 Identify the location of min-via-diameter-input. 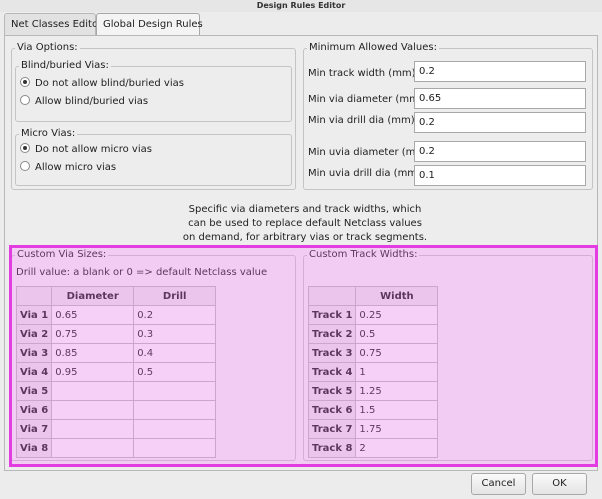
(500, 98).